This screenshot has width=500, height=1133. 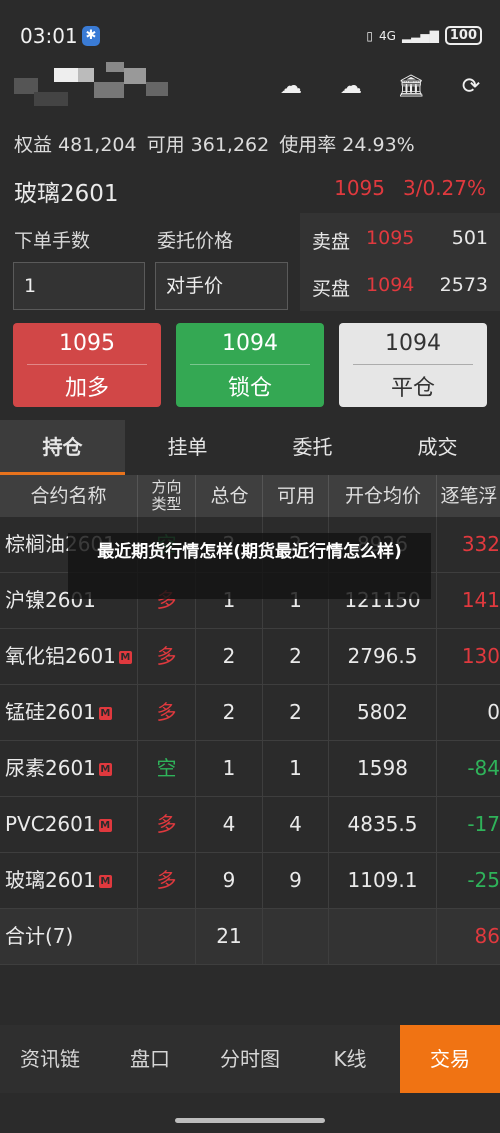 I want to click on nav-timeshare: 分时图, so click(x=250, y=1059).